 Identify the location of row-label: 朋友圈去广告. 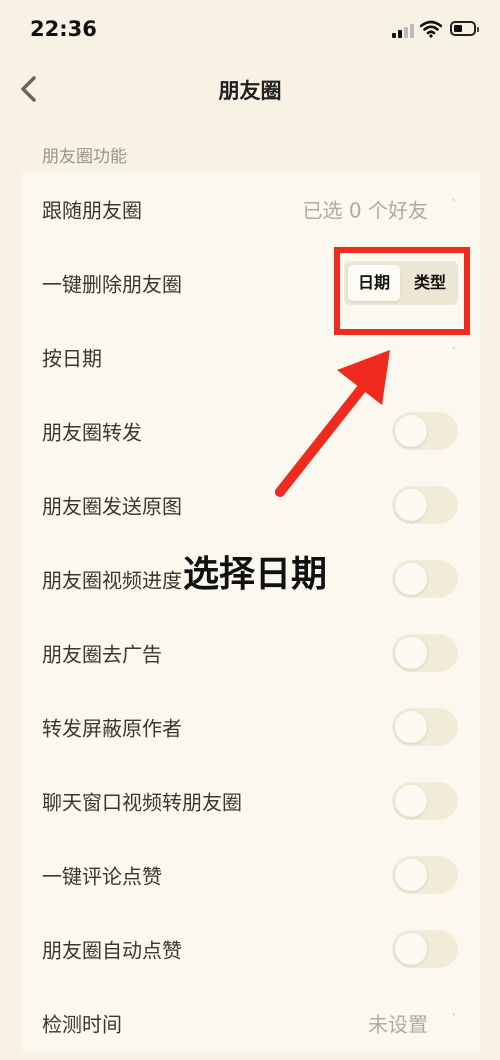
(102, 654).